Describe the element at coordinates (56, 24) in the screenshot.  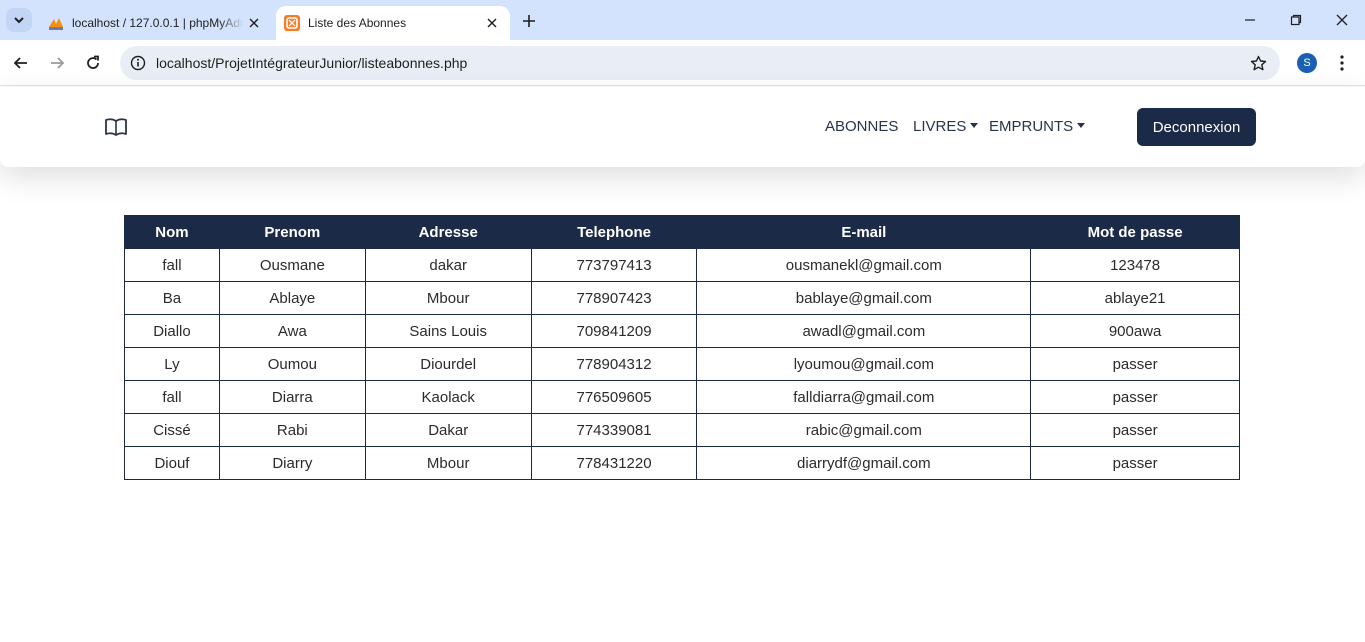
I see `phpmyadmin-icon` at that location.